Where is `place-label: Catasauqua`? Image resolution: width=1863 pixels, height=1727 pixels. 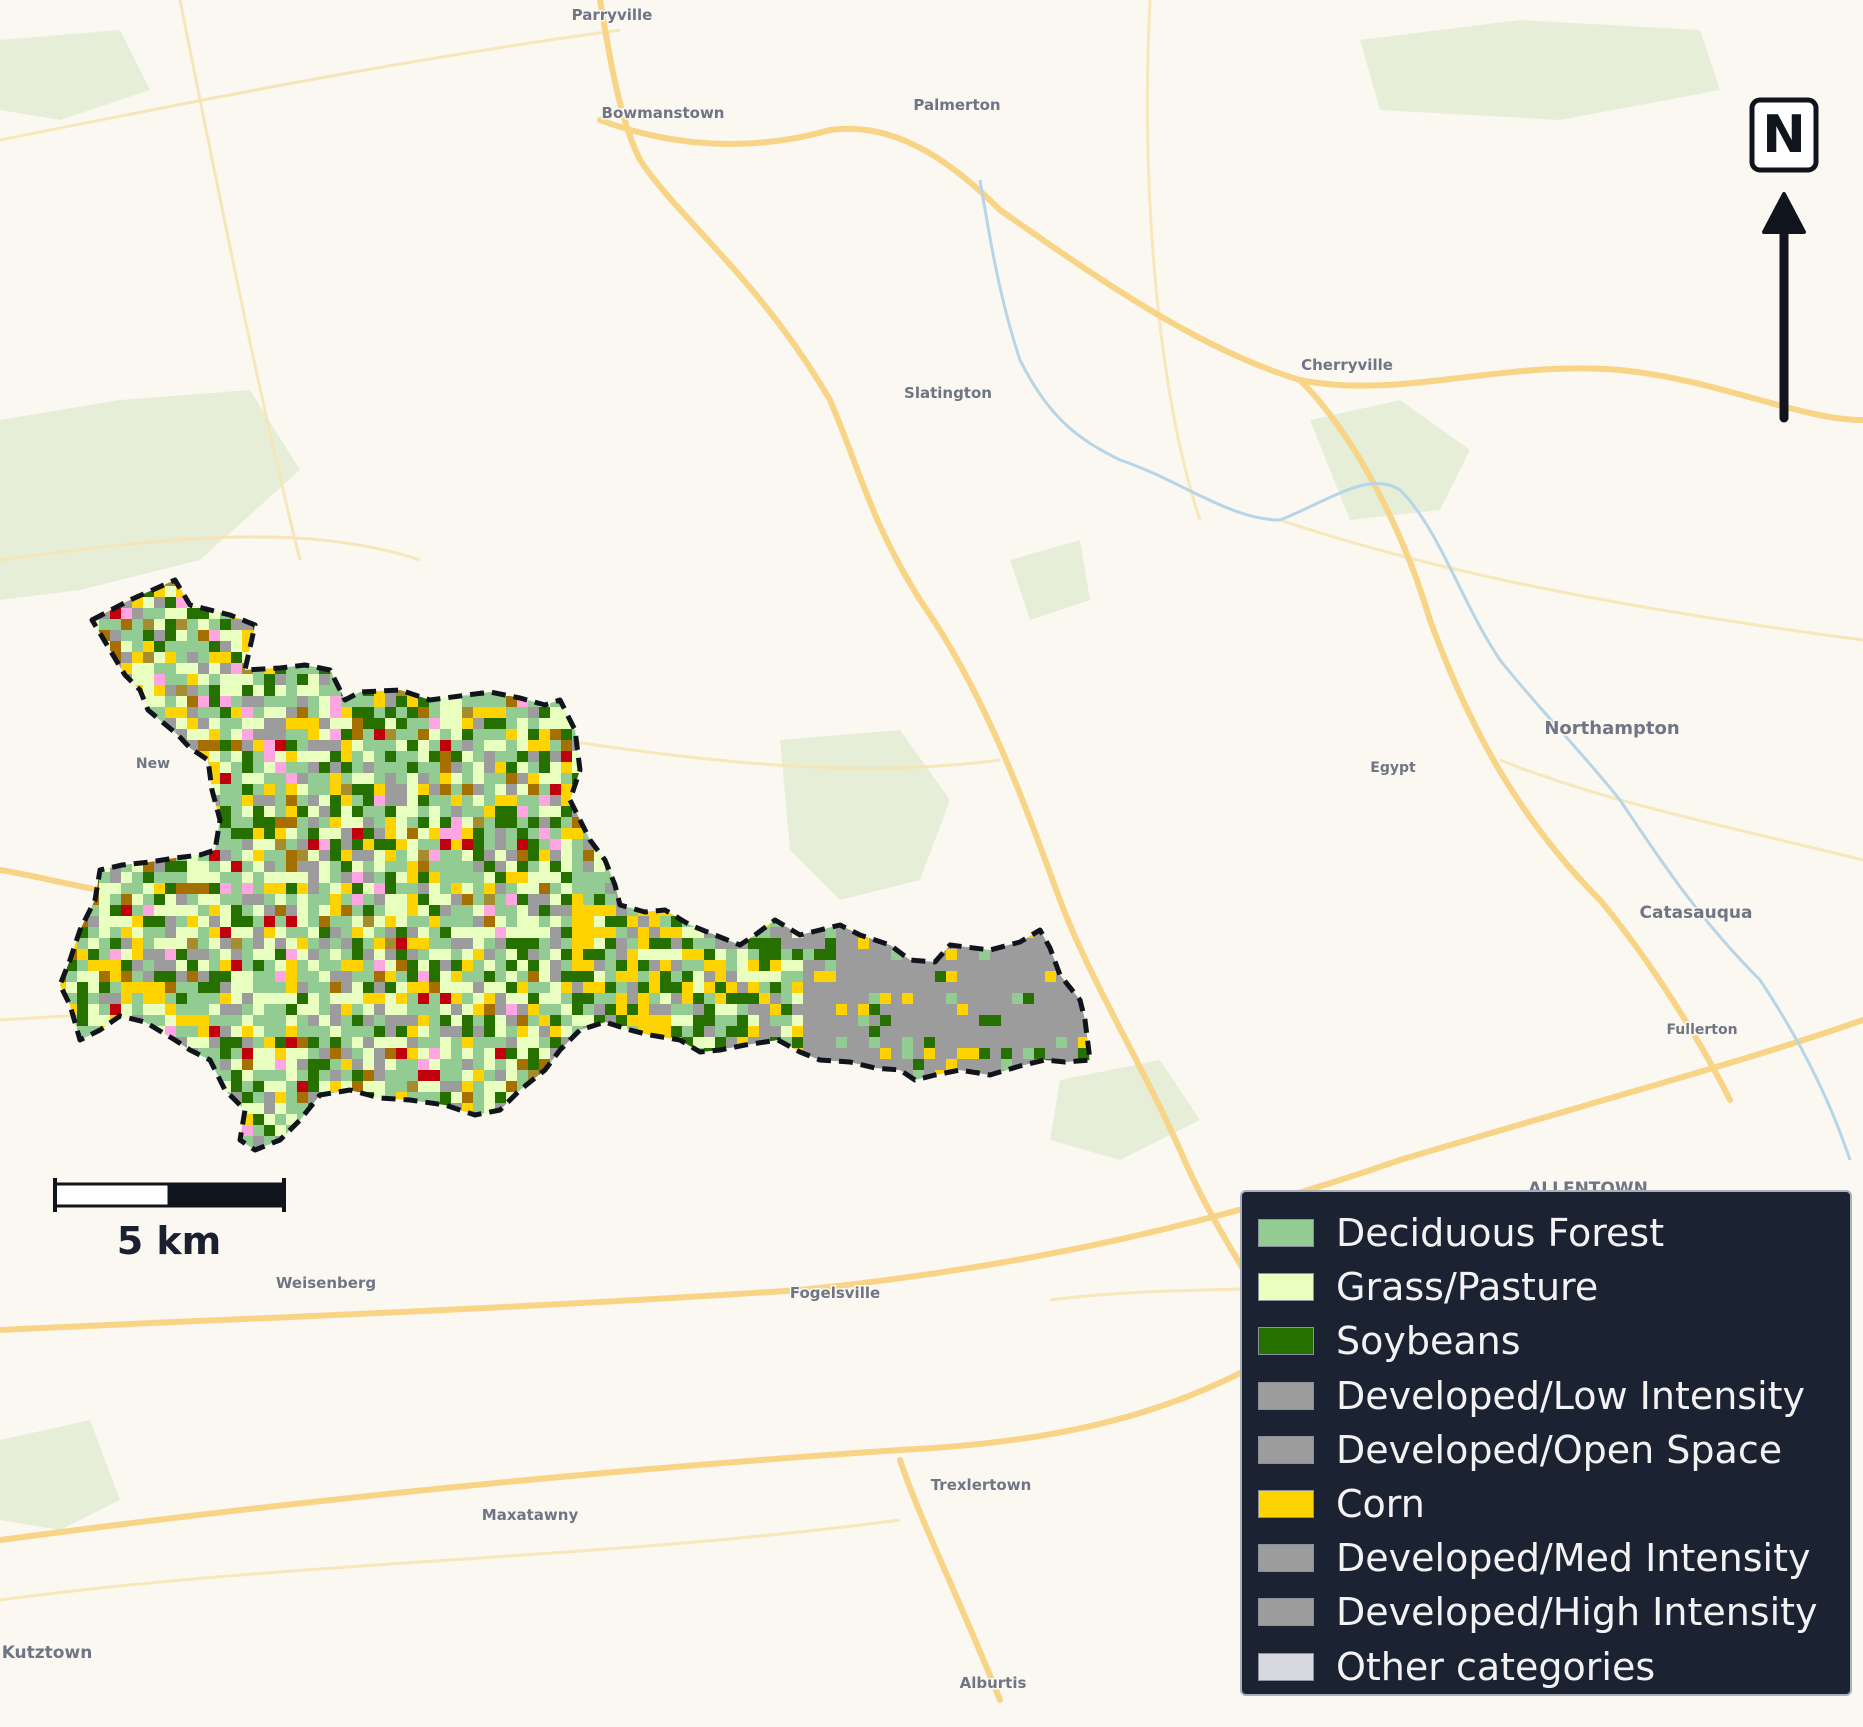 place-label: Catasauqua is located at coordinates (1696, 913).